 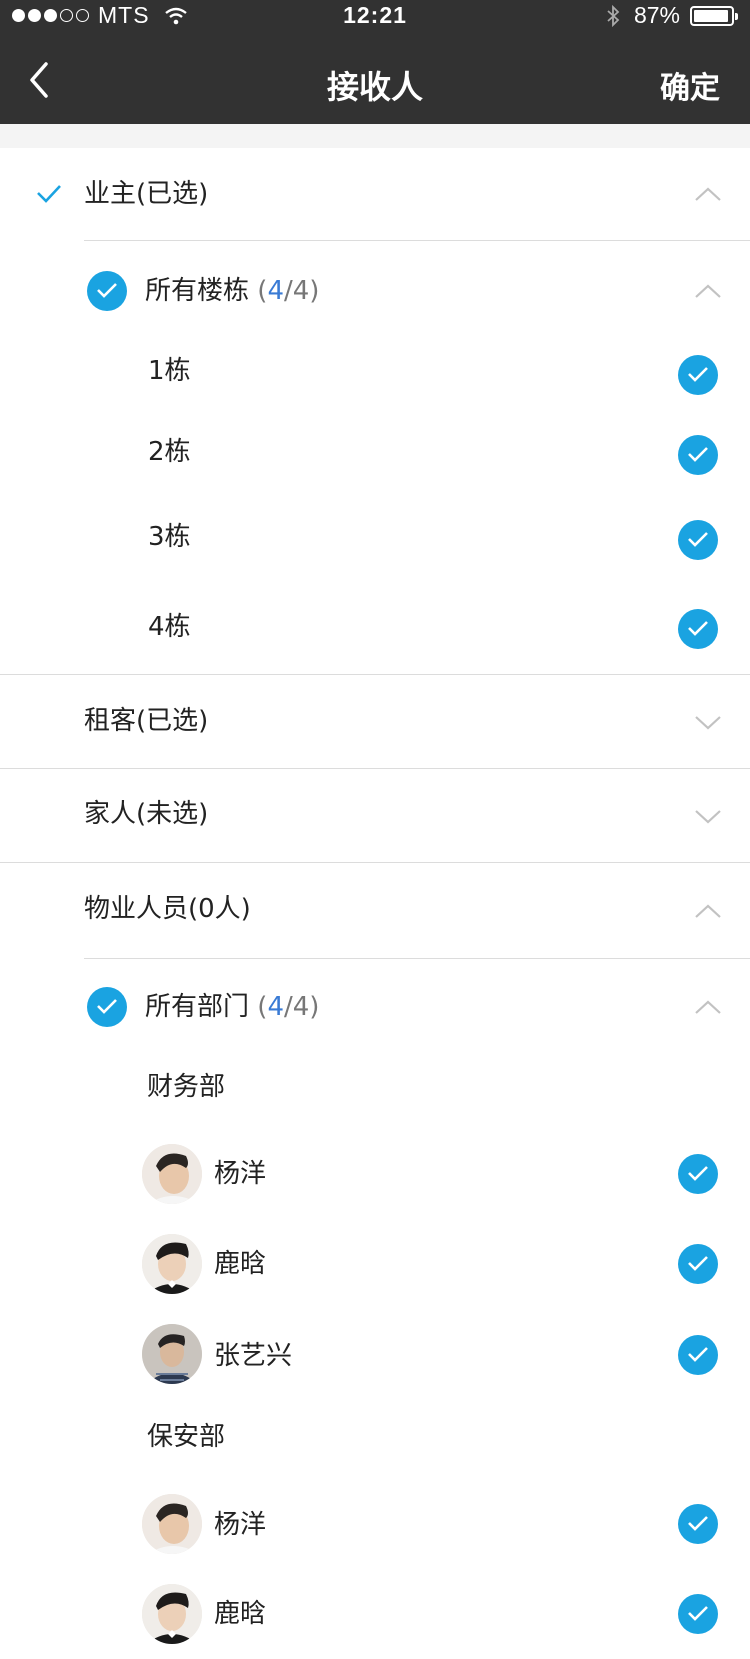 I want to click on group-header-staff: 物业人员(0人), so click(x=375, y=910).